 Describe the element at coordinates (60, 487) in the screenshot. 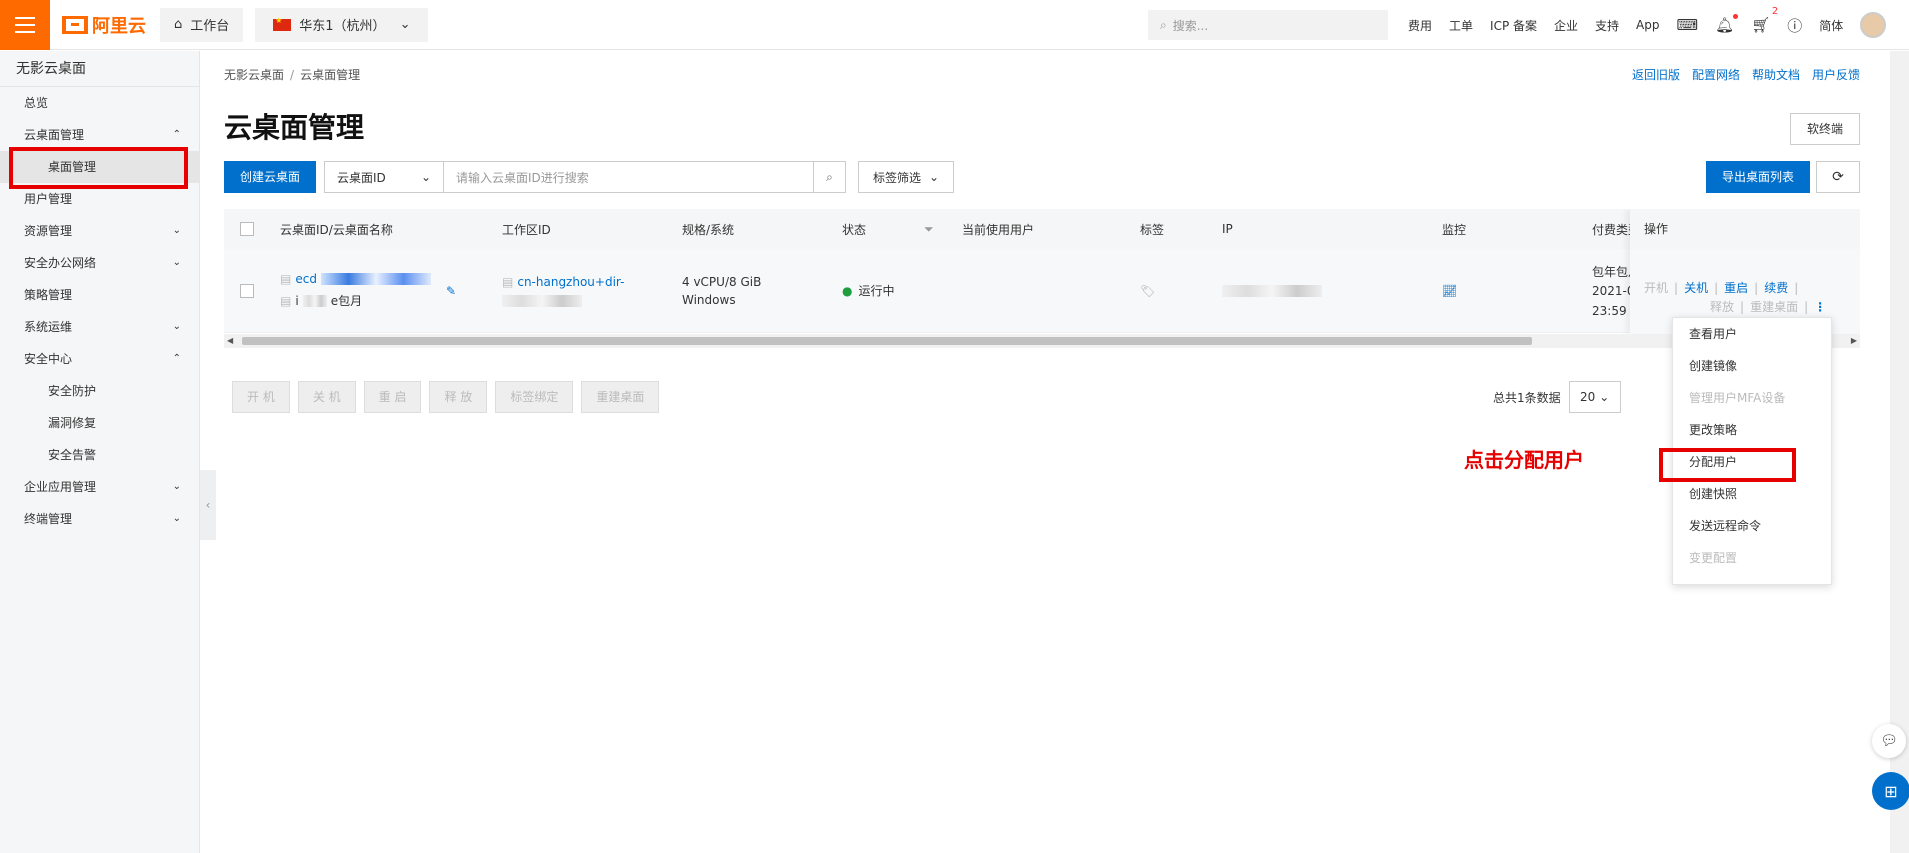

I see `sidebar-item-label: 企业应用管理` at that location.